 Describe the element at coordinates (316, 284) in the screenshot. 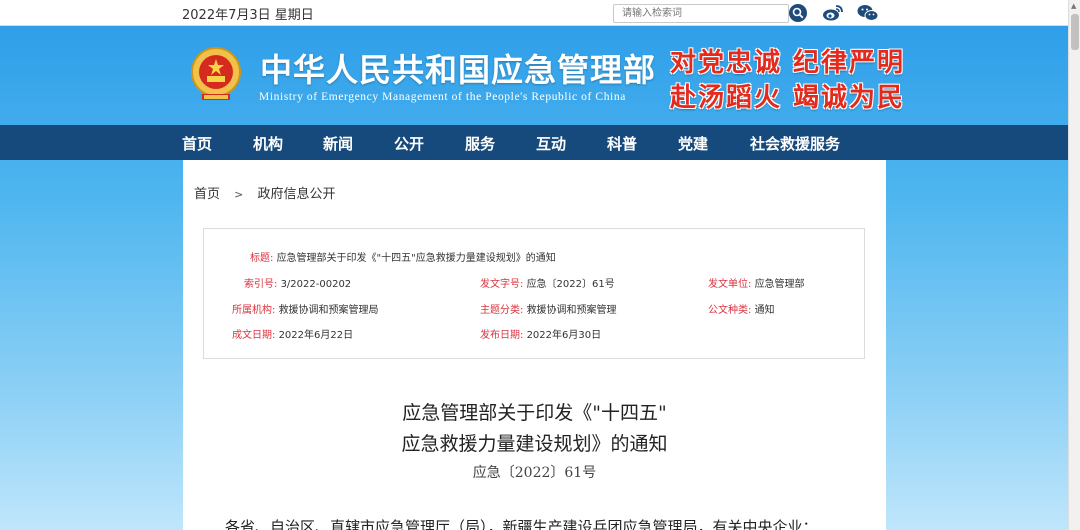

I see `meta-index-value: 3/2022-00202` at that location.